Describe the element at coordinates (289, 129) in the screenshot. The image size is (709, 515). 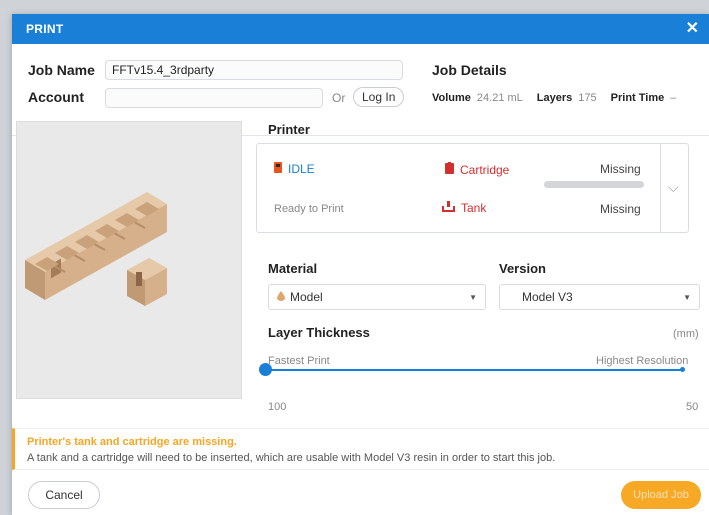
I see `printer-title: Printer` at that location.